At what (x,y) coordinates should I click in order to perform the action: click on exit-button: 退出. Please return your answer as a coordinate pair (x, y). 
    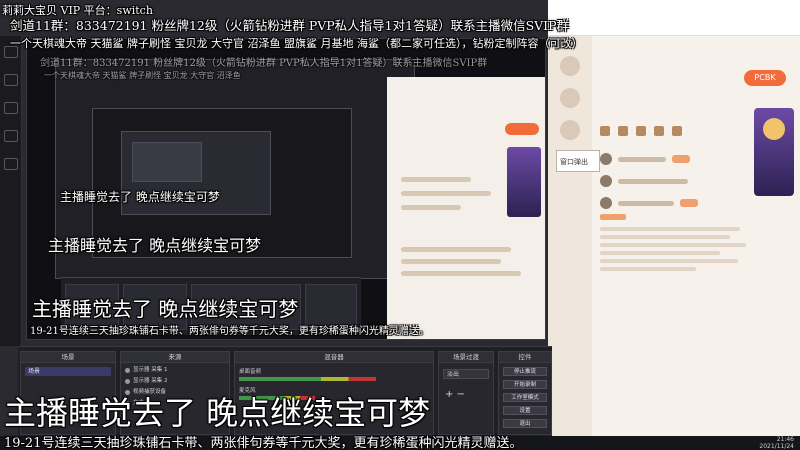
    Looking at the image, I should click on (525, 423).